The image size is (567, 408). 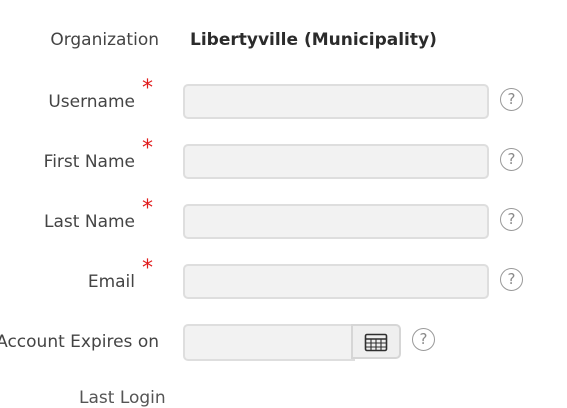 What do you see at coordinates (104, 40) in the screenshot?
I see `organization-label: Organization` at bounding box center [104, 40].